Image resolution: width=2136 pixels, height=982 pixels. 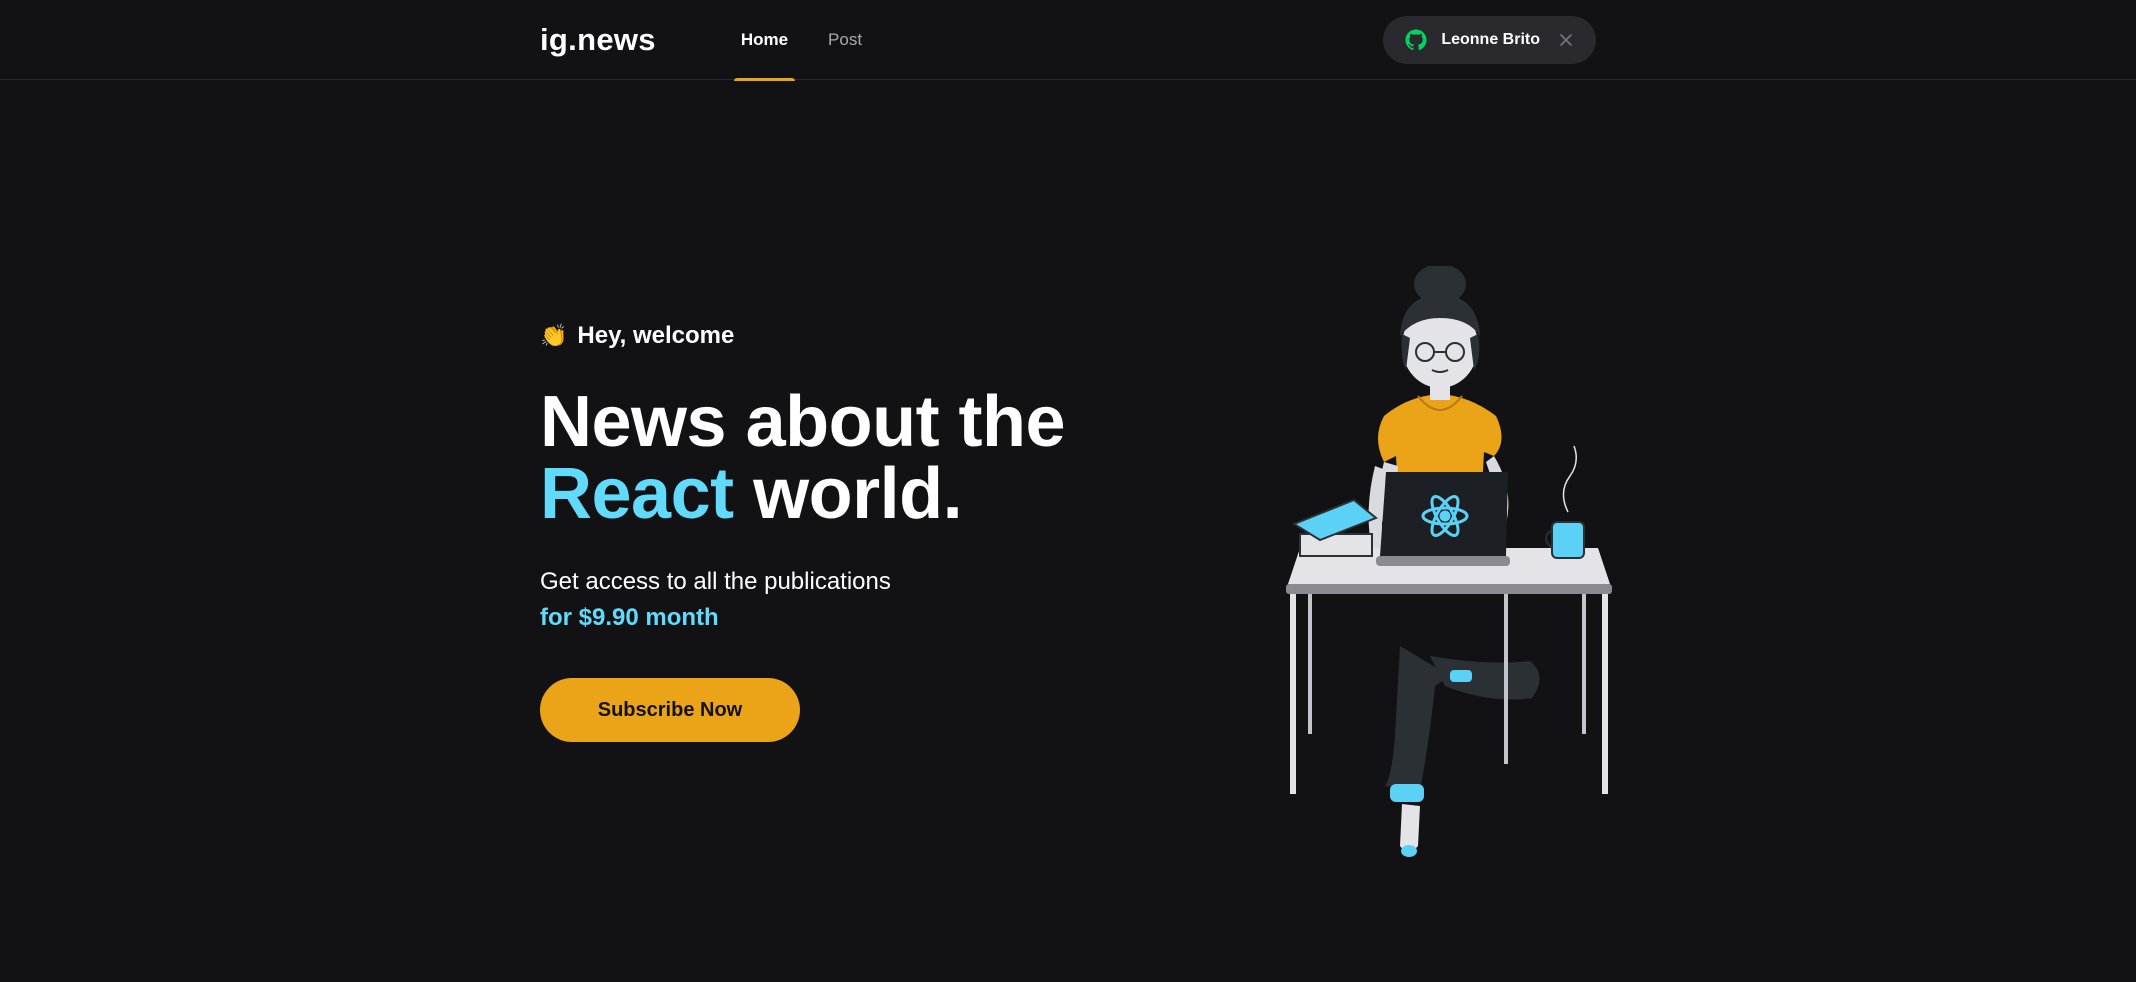 What do you see at coordinates (1416, 40) in the screenshot?
I see `github-icon` at bounding box center [1416, 40].